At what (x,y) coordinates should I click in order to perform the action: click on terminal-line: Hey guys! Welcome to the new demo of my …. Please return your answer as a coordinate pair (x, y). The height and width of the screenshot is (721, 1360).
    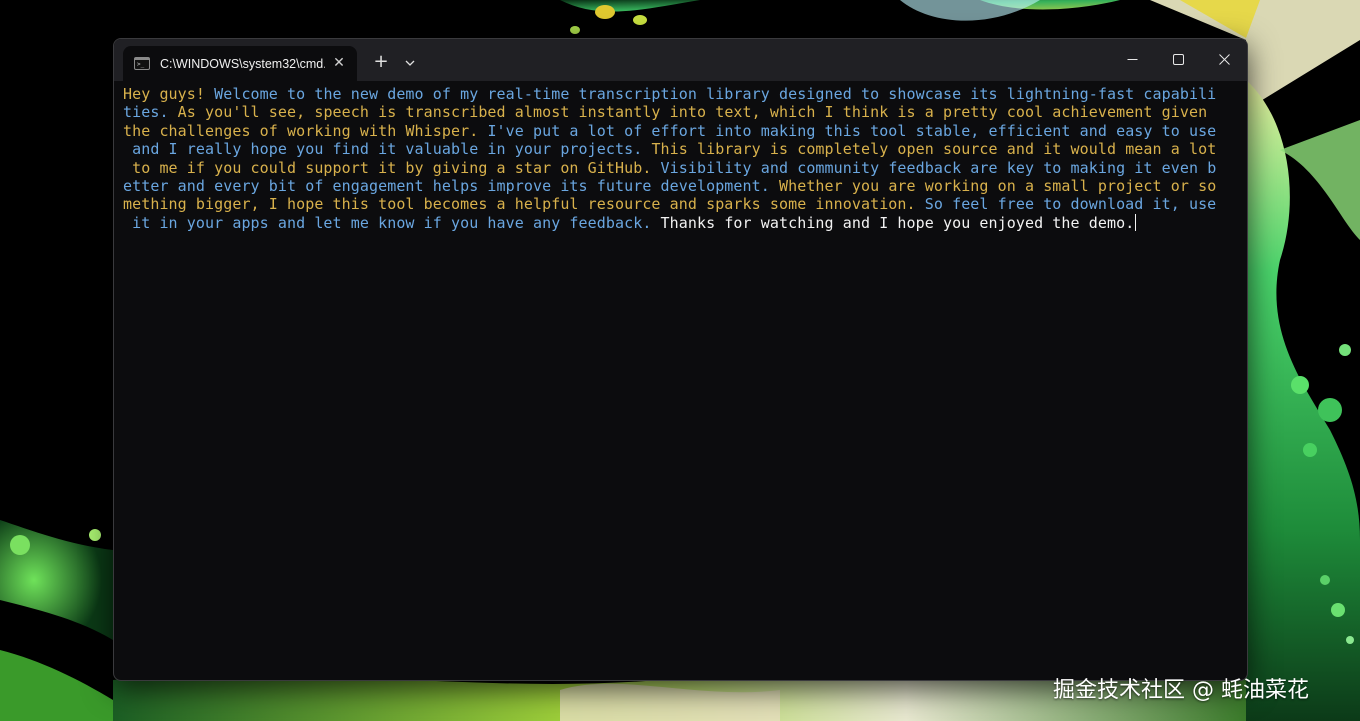
    Looking at the image, I should click on (678, 94).